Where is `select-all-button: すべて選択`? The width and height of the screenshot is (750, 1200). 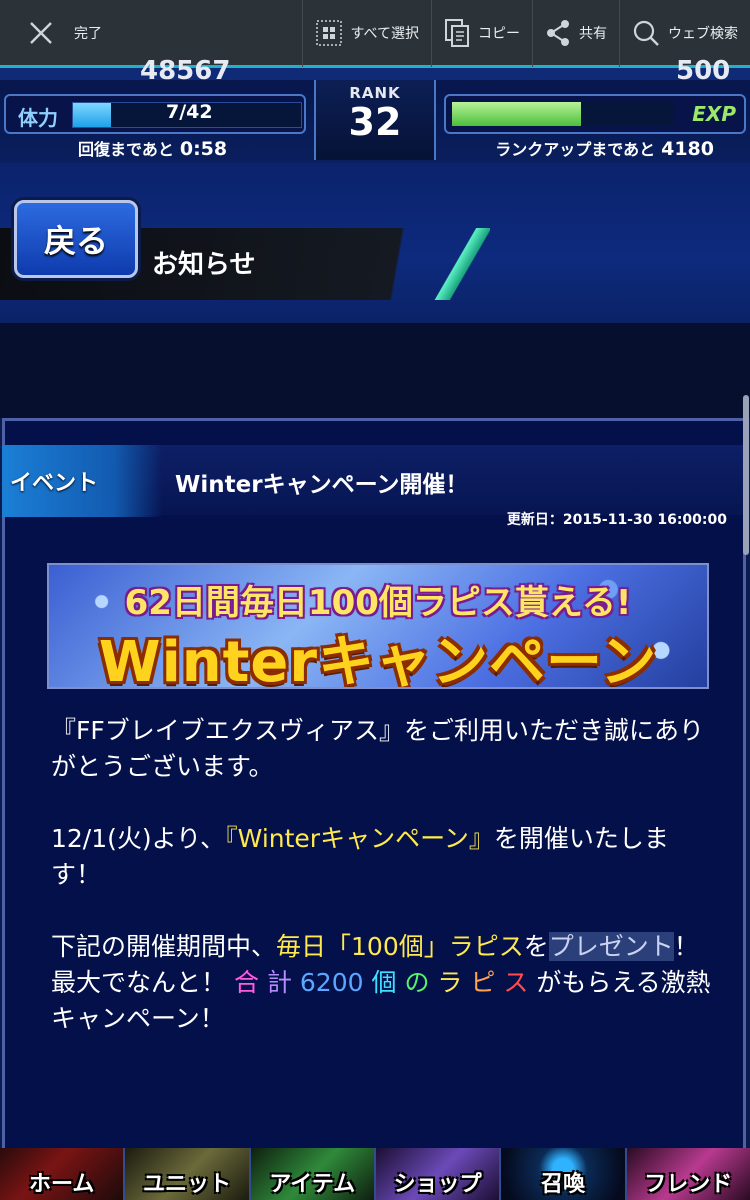 select-all-button: すべて選択 is located at coordinates (366, 33).